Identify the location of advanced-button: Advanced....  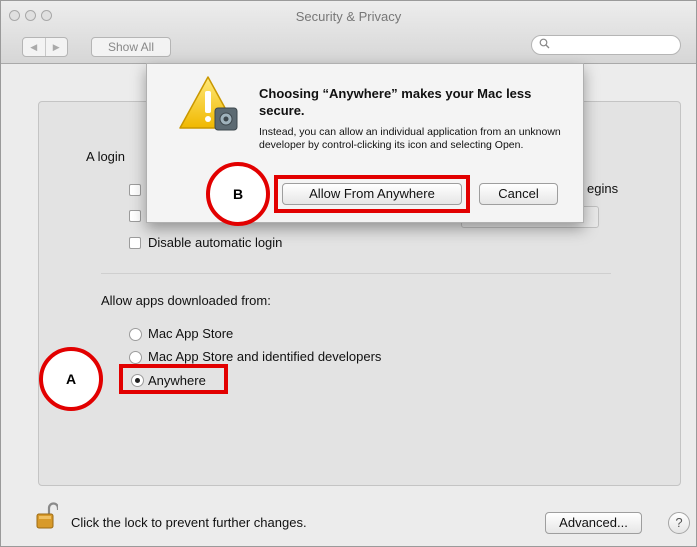
(593, 523).